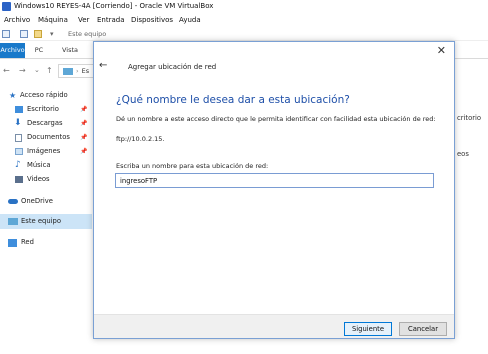 The width and height of the screenshot is (488, 354). I want to click on sidebar-item-escritorio: Escritorio 📌, so click(46, 109).